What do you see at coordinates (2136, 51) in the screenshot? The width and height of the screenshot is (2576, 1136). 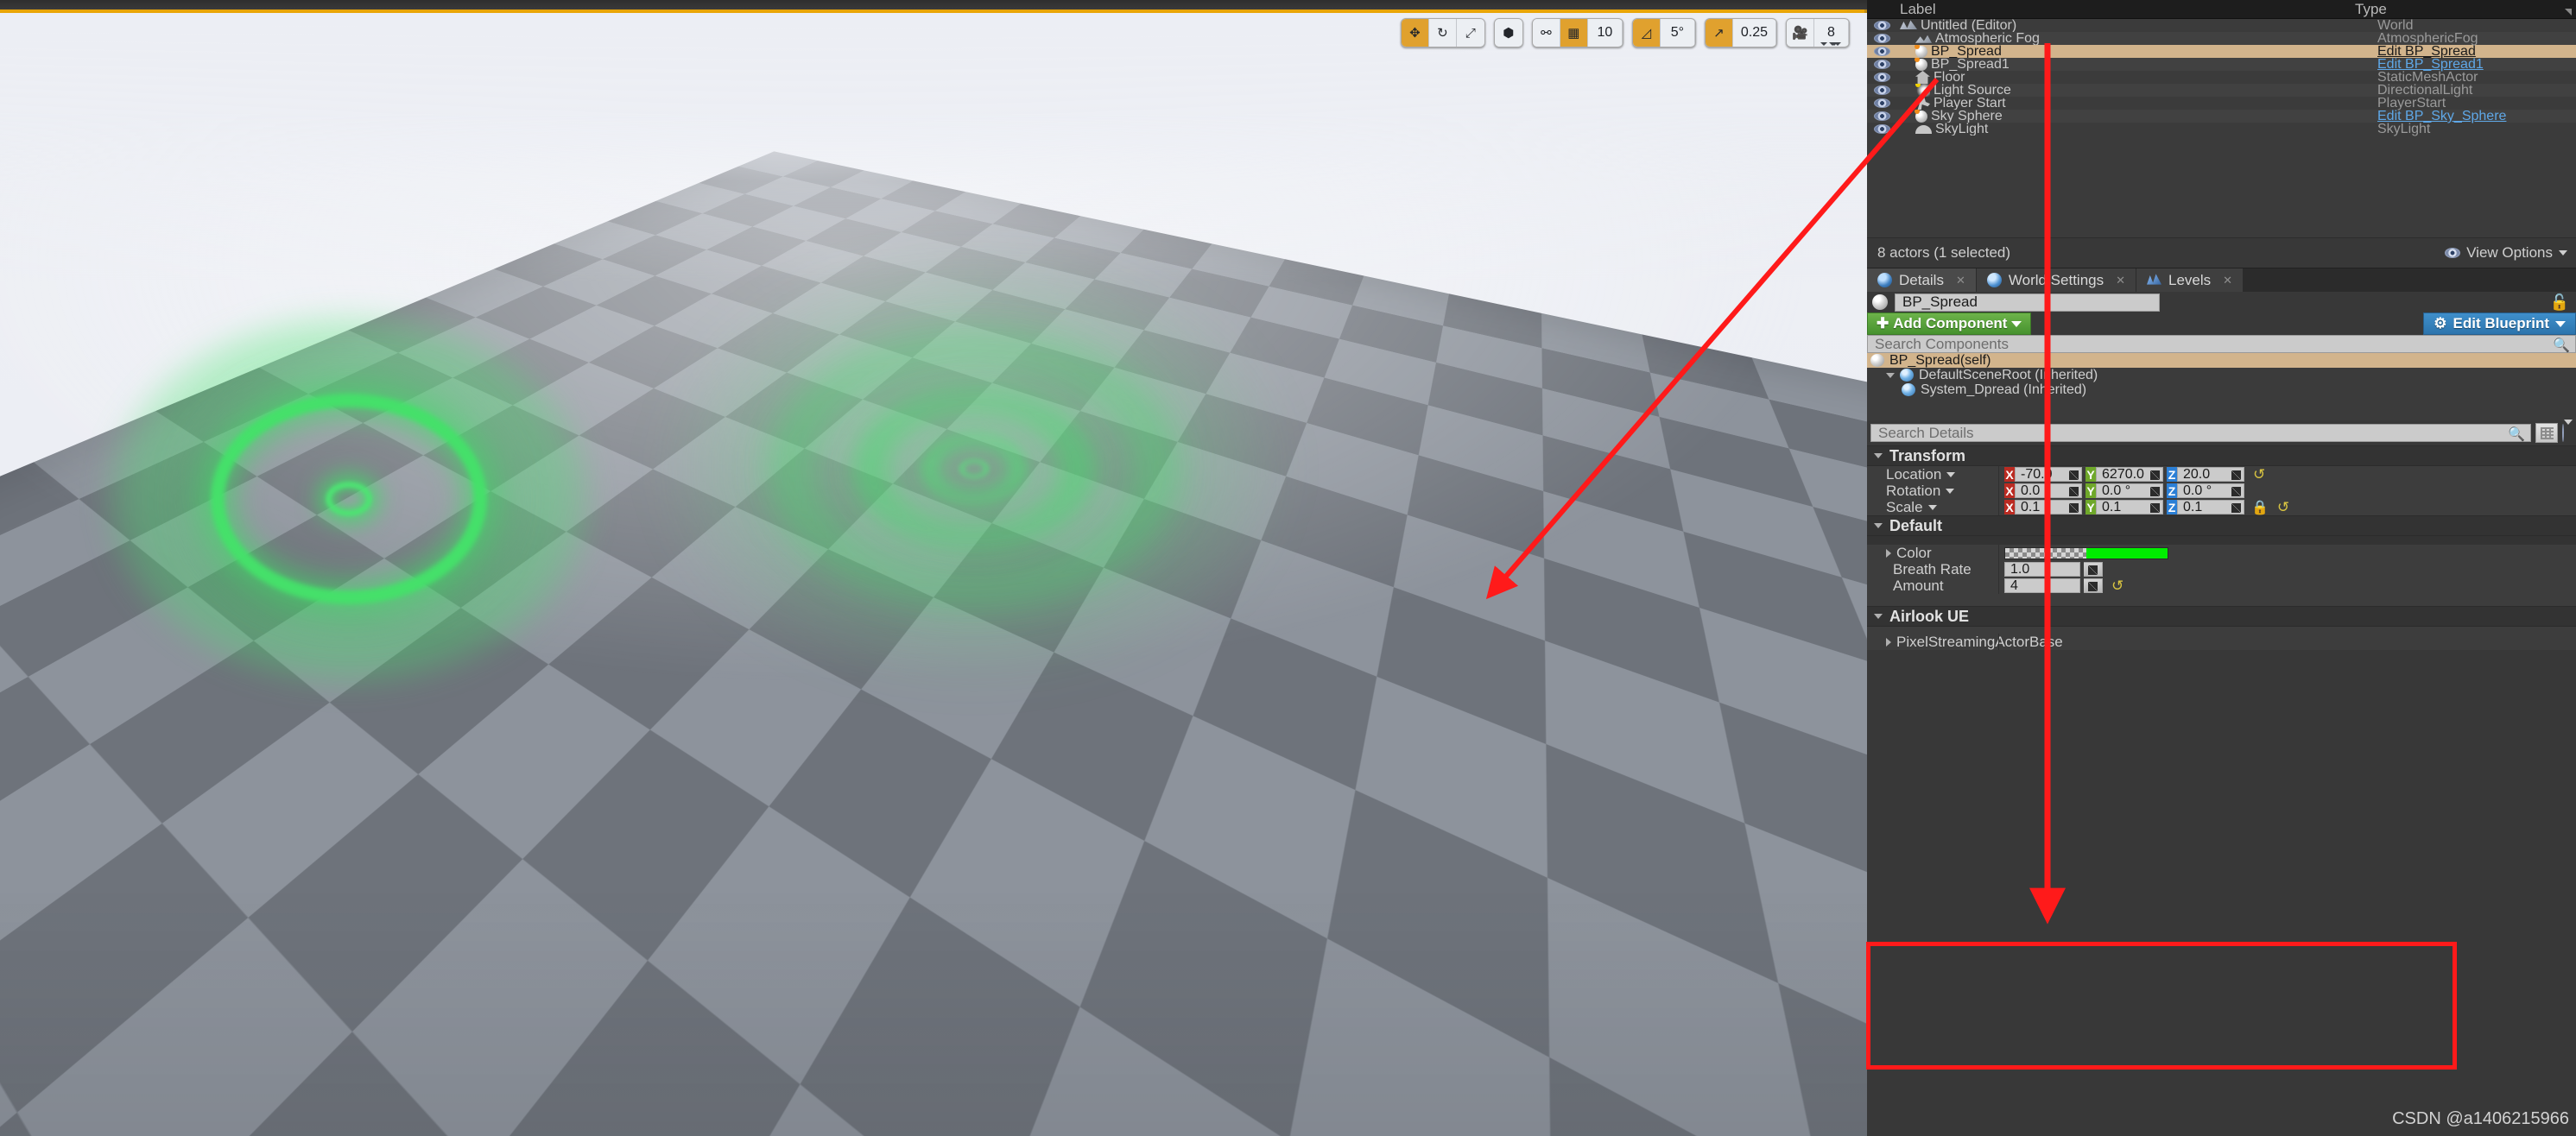 I see `outliner-row-label-cell: BP_Spread` at bounding box center [2136, 51].